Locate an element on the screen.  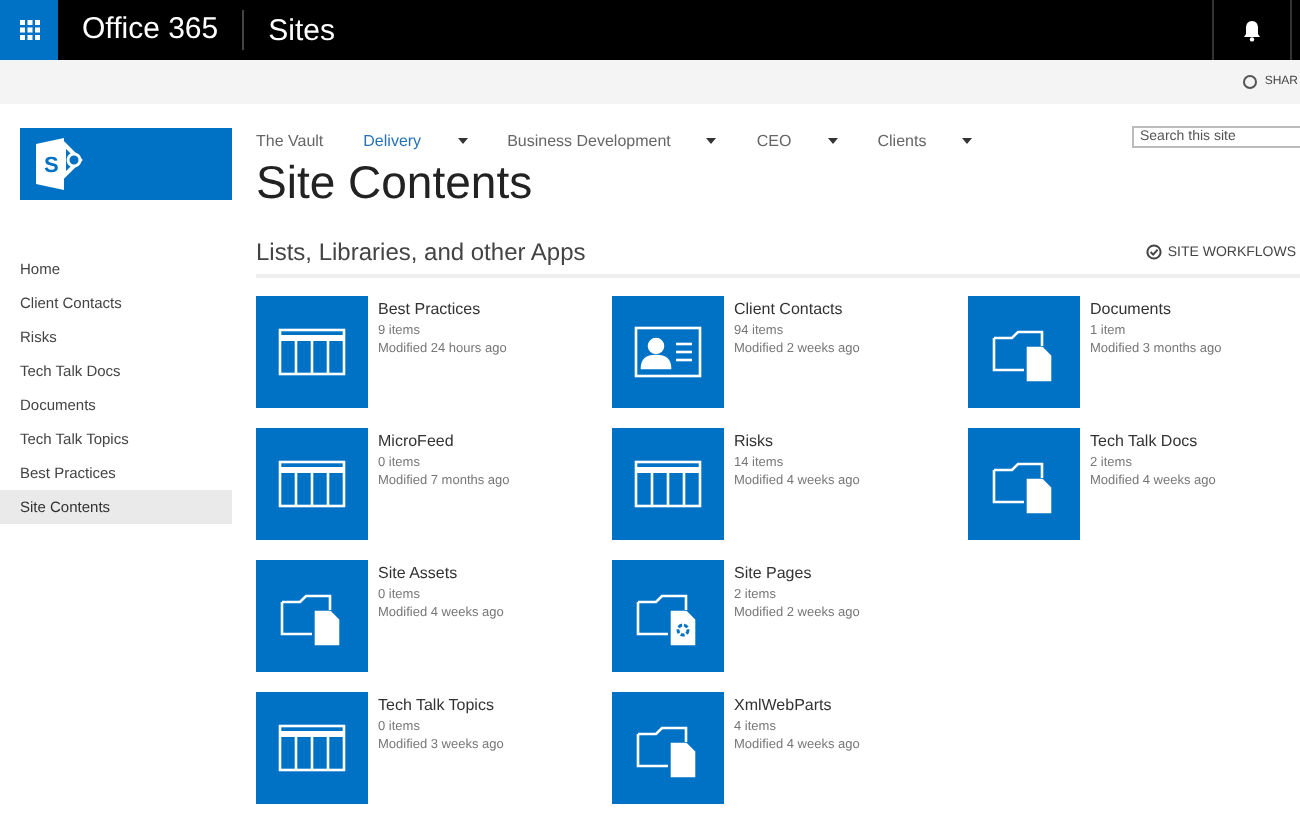
app-title-link: Tech Talk Topics is located at coordinates (441, 705).